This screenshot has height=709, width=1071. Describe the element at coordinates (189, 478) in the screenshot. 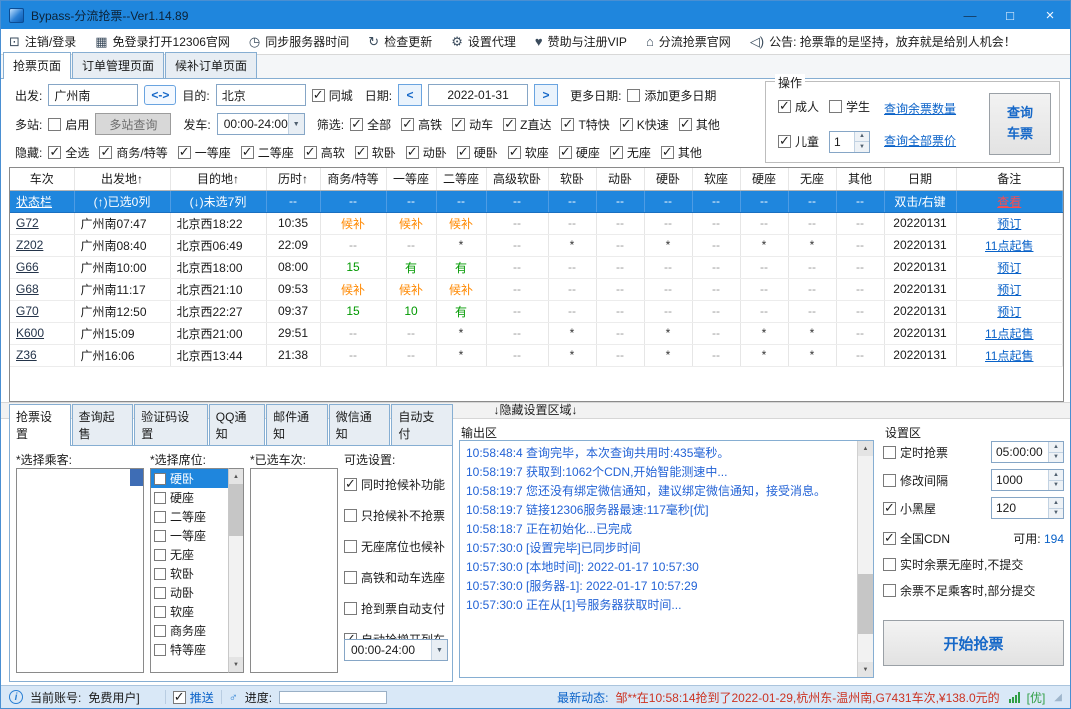

I see `seat-option-硬卧: 硬卧` at that location.